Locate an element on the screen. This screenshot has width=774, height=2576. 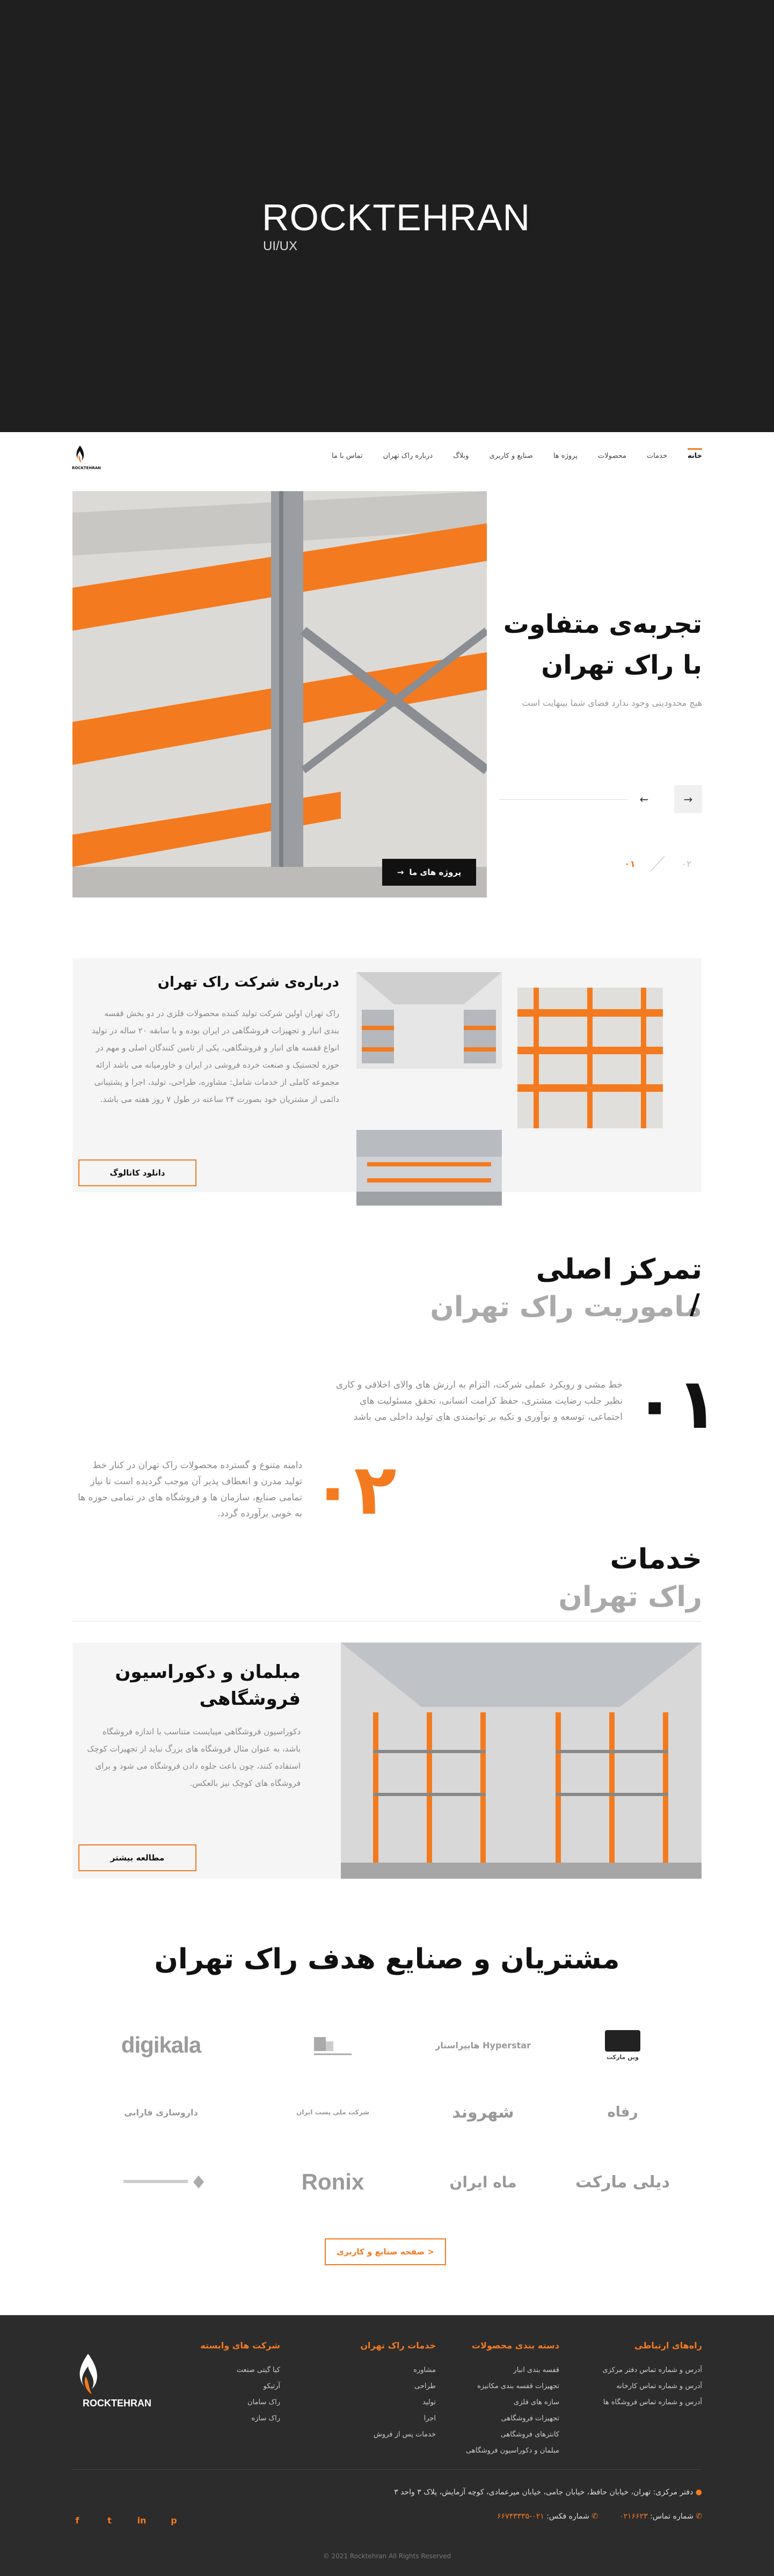
projects-button: پروژه های ما → is located at coordinates (429, 872).